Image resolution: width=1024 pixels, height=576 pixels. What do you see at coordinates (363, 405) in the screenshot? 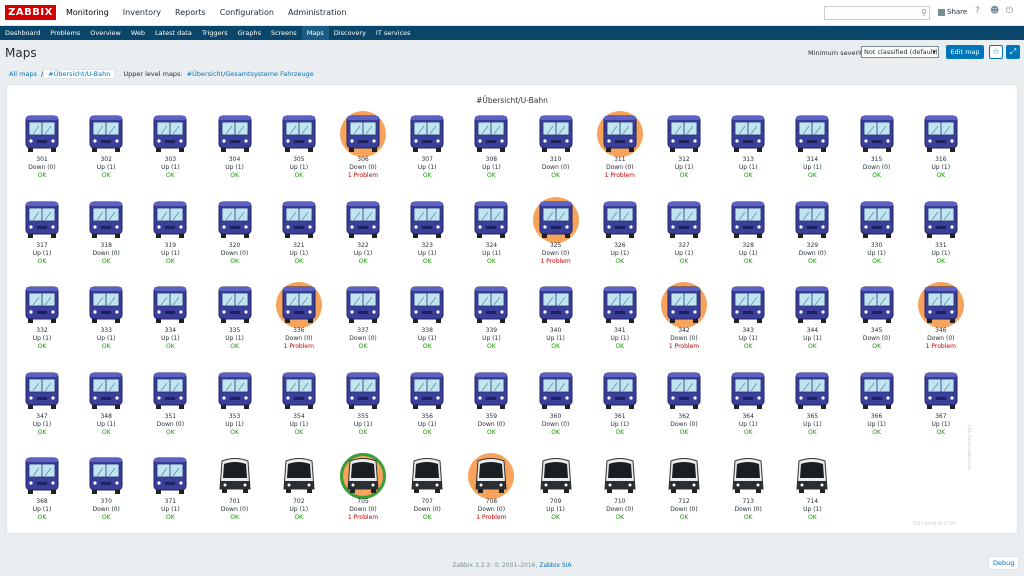
I see `map-node-355: 355 Up (1) OK` at bounding box center [363, 405].